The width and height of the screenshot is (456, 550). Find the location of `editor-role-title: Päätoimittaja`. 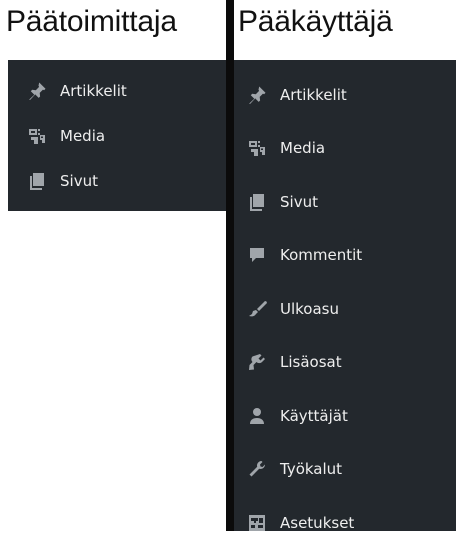

editor-role-title: Päätoimittaja is located at coordinates (91, 21).